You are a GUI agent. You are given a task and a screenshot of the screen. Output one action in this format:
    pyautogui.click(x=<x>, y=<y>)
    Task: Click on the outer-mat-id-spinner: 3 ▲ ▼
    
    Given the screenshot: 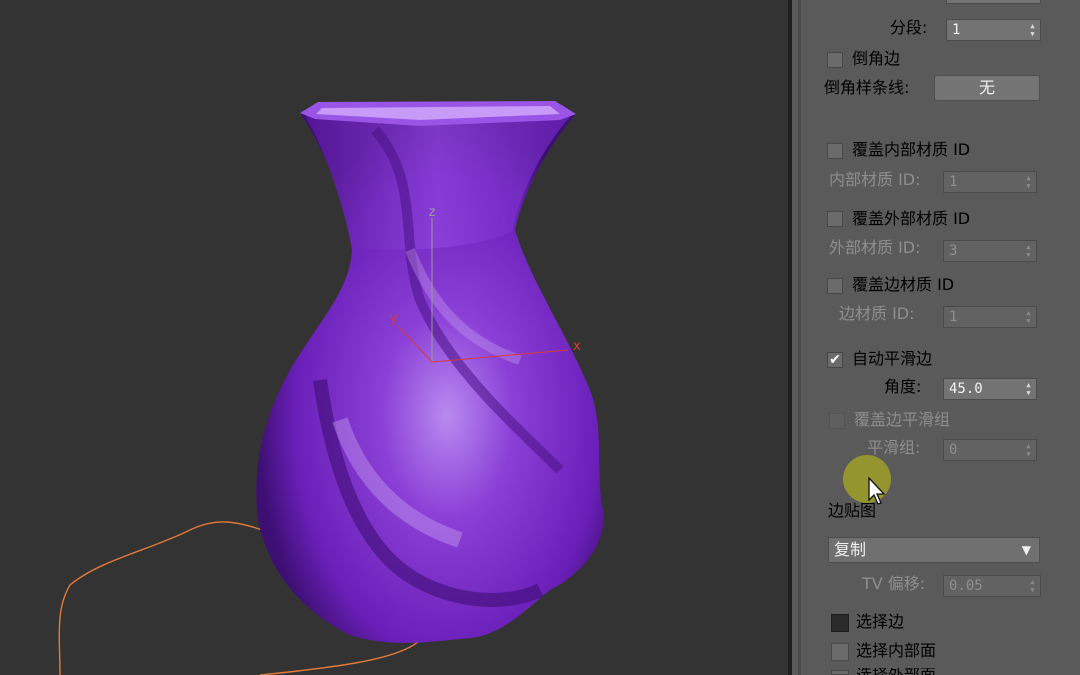 What is the action you would take?
    pyautogui.click(x=990, y=251)
    